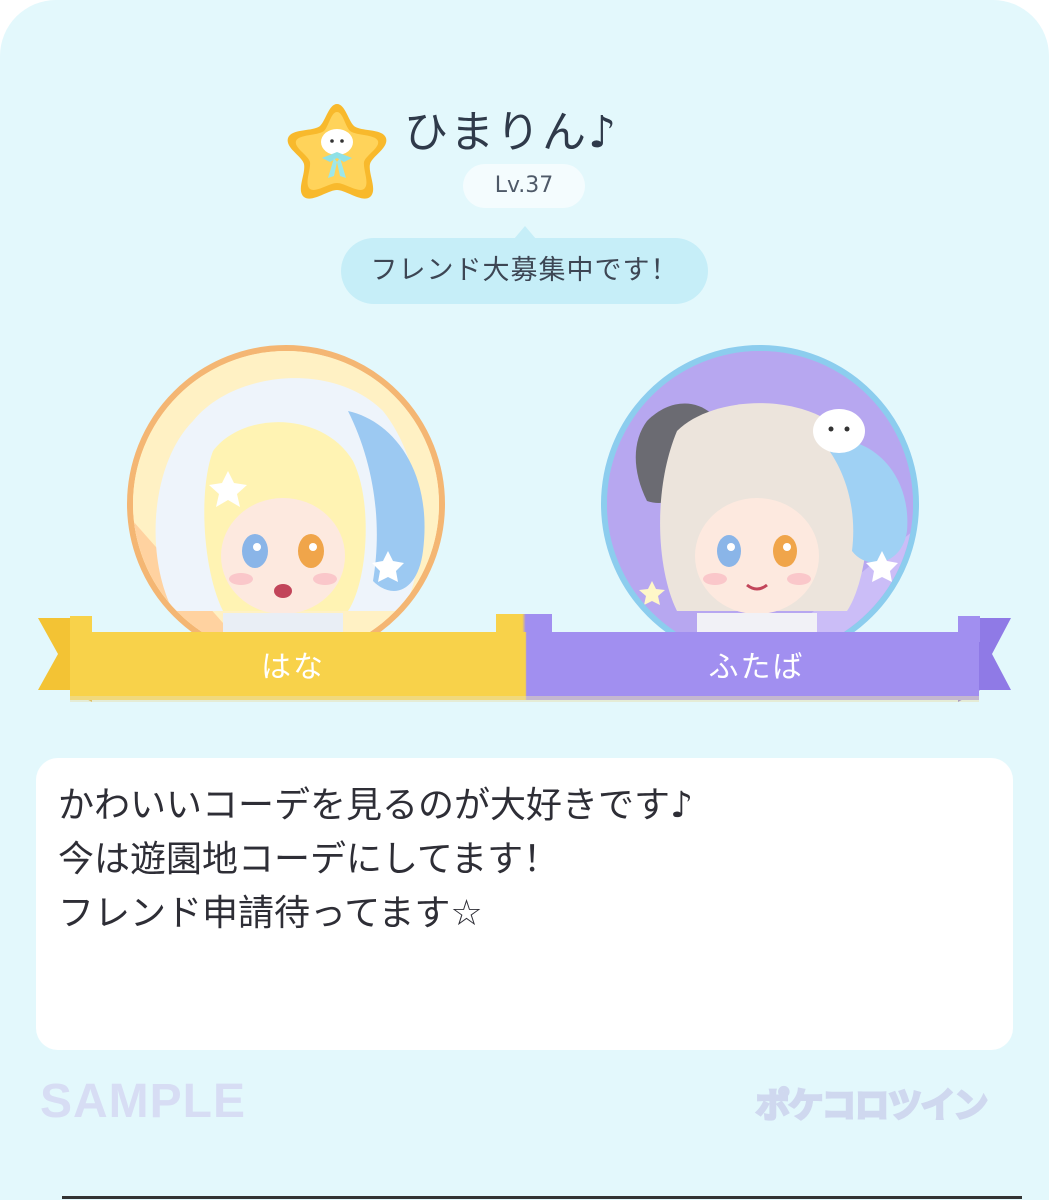 This screenshot has height=1200, width=1049. What do you see at coordinates (524, 186) in the screenshot?
I see `level-badge: Lv.37` at bounding box center [524, 186].